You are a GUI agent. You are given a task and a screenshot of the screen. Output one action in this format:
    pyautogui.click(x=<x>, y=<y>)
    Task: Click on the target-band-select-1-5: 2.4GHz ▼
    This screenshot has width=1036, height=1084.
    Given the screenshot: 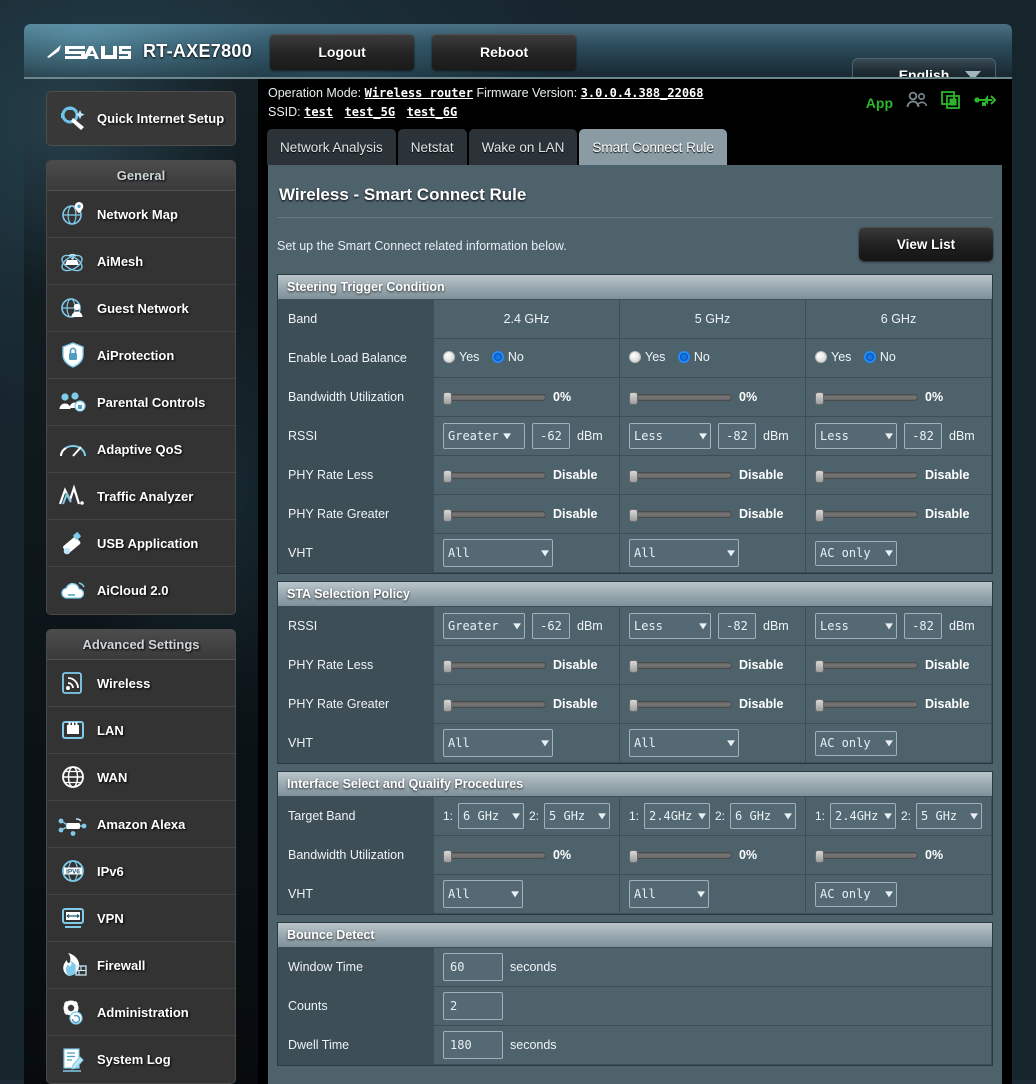 What is the action you would take?
    pyautogui.click(x=677, y=816)
    